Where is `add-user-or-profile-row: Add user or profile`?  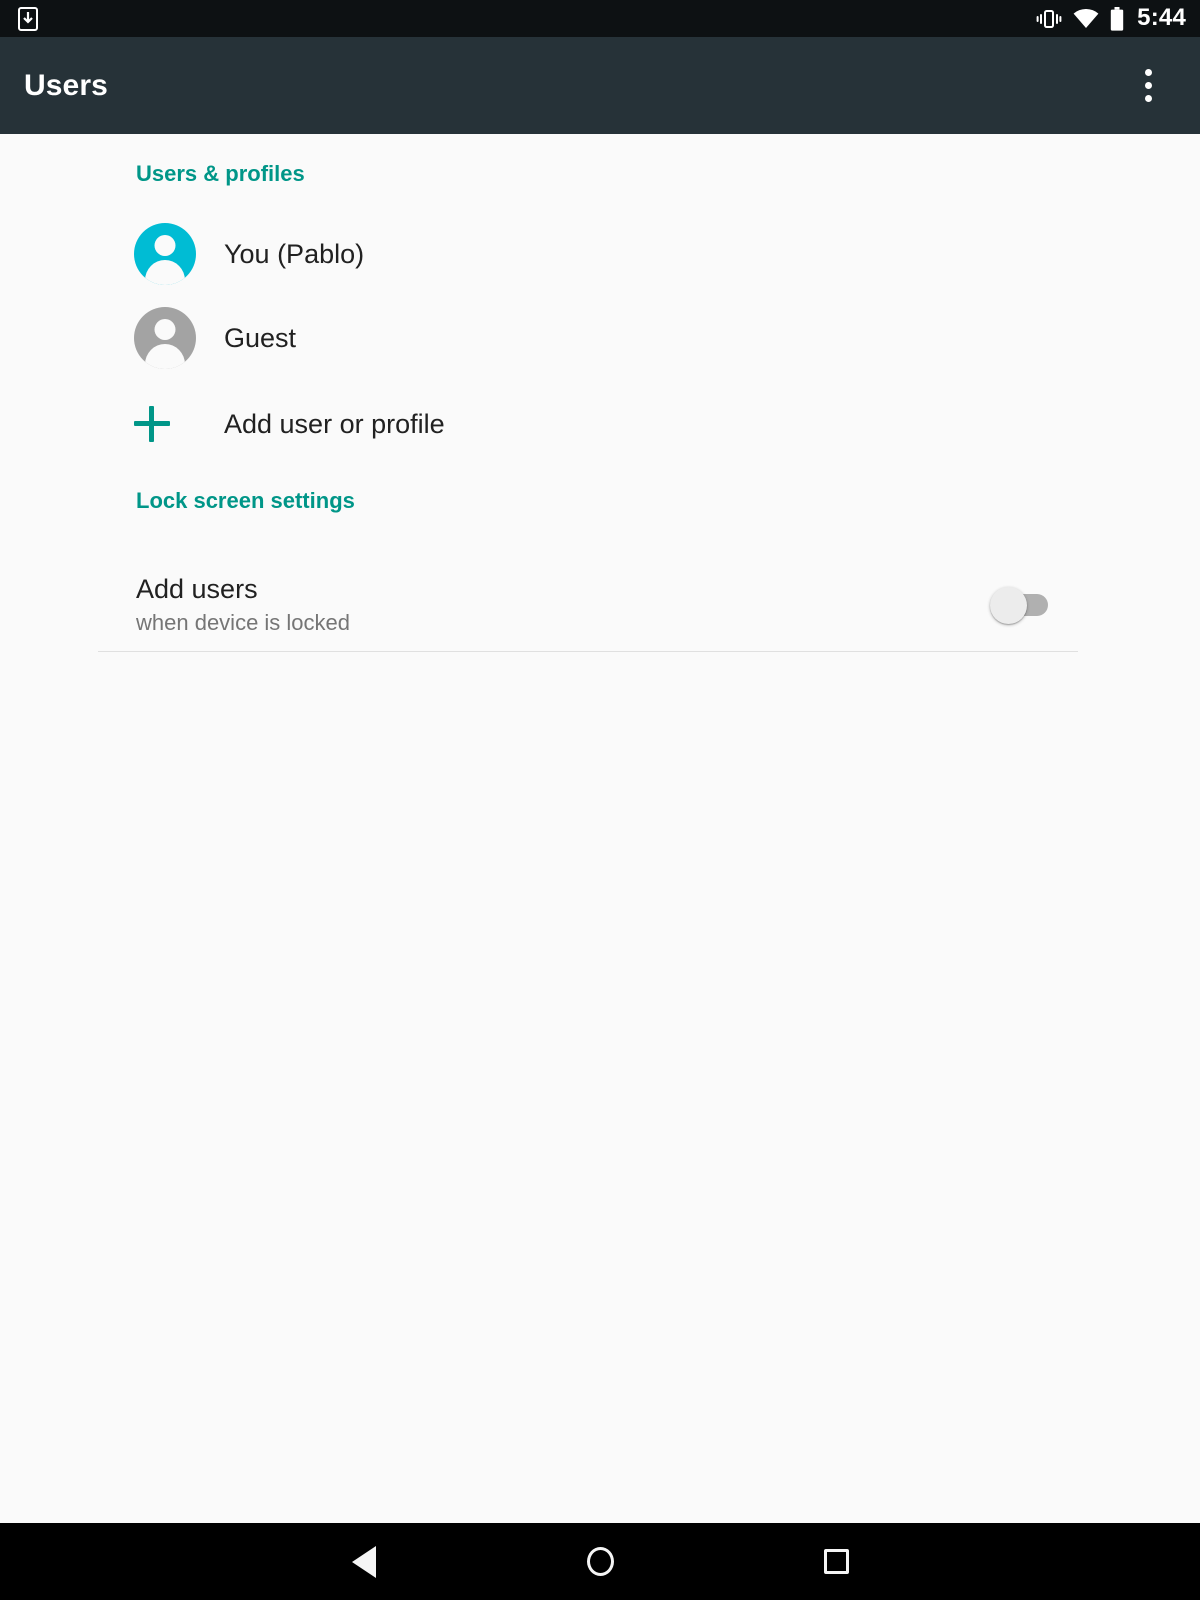 add-user-or-profile-row: Add user or profile is located at coordinates (600, 424).